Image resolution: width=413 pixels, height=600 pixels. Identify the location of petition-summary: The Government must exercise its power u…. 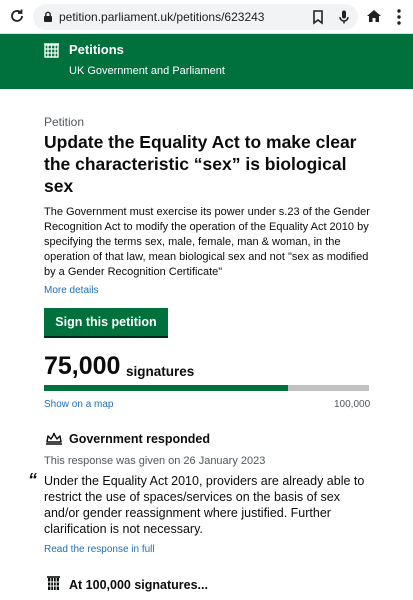
(207, 242).